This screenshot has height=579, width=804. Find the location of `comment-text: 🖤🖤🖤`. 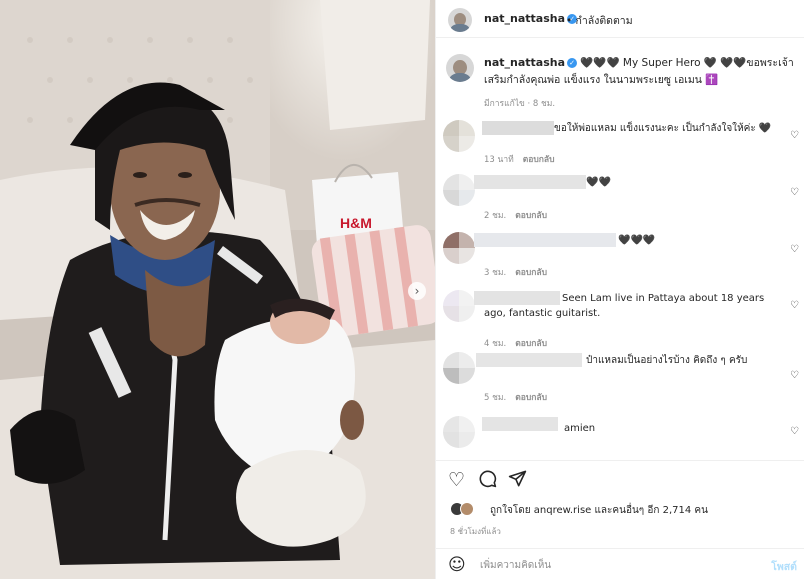

comment-text: 🖤🖤🖤 is located at coordinates (637, 240).